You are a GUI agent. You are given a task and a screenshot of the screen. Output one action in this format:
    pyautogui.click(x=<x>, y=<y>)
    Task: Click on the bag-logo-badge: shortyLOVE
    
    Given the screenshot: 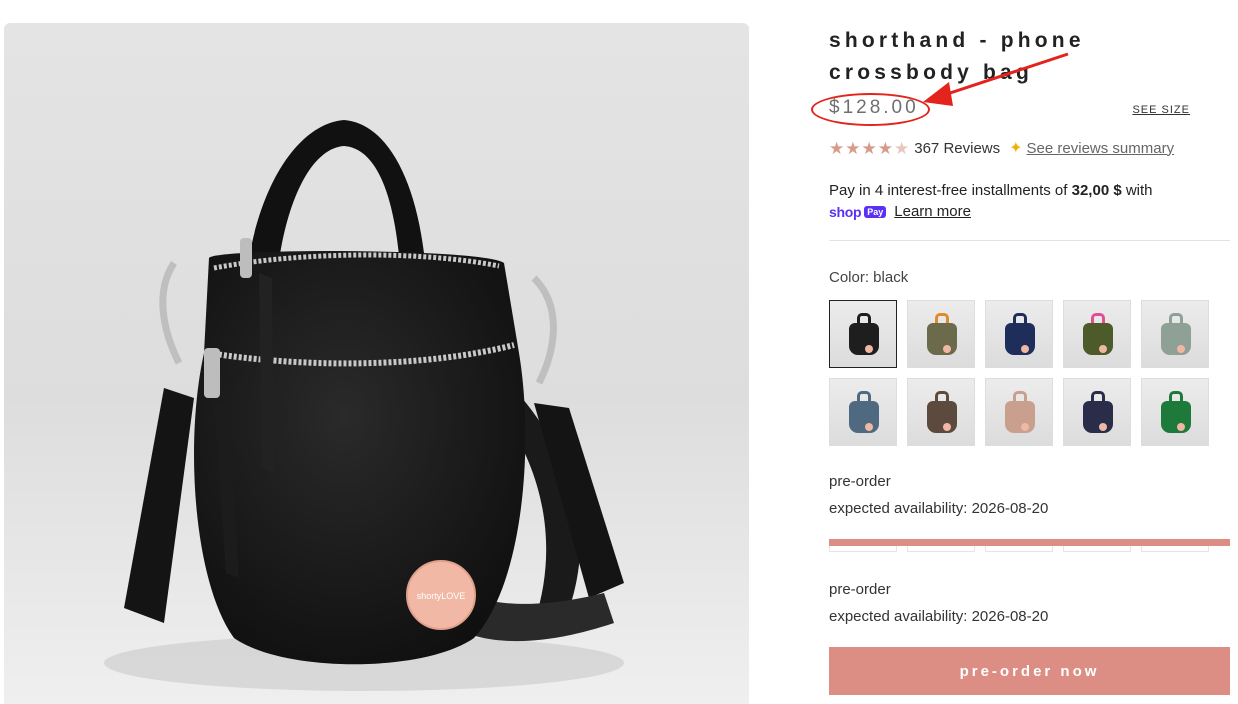 What is the action you would take?
    pyautogui.click(x=441, y=596)
    